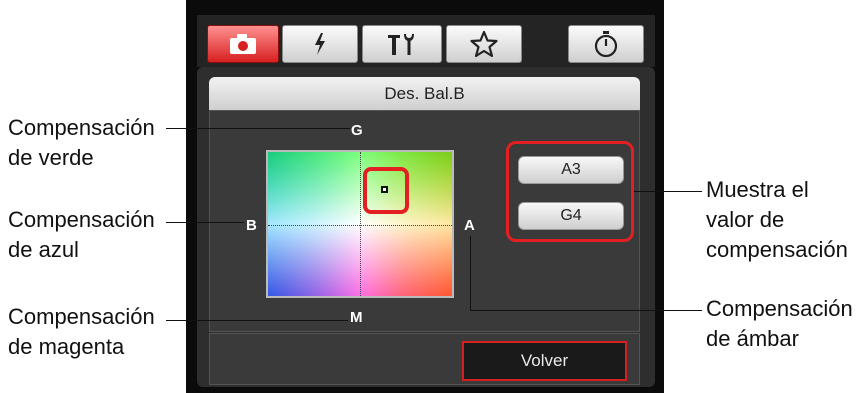 The image size is (861, 393). I want to click on callout-line-value-display, so click(668, 191).